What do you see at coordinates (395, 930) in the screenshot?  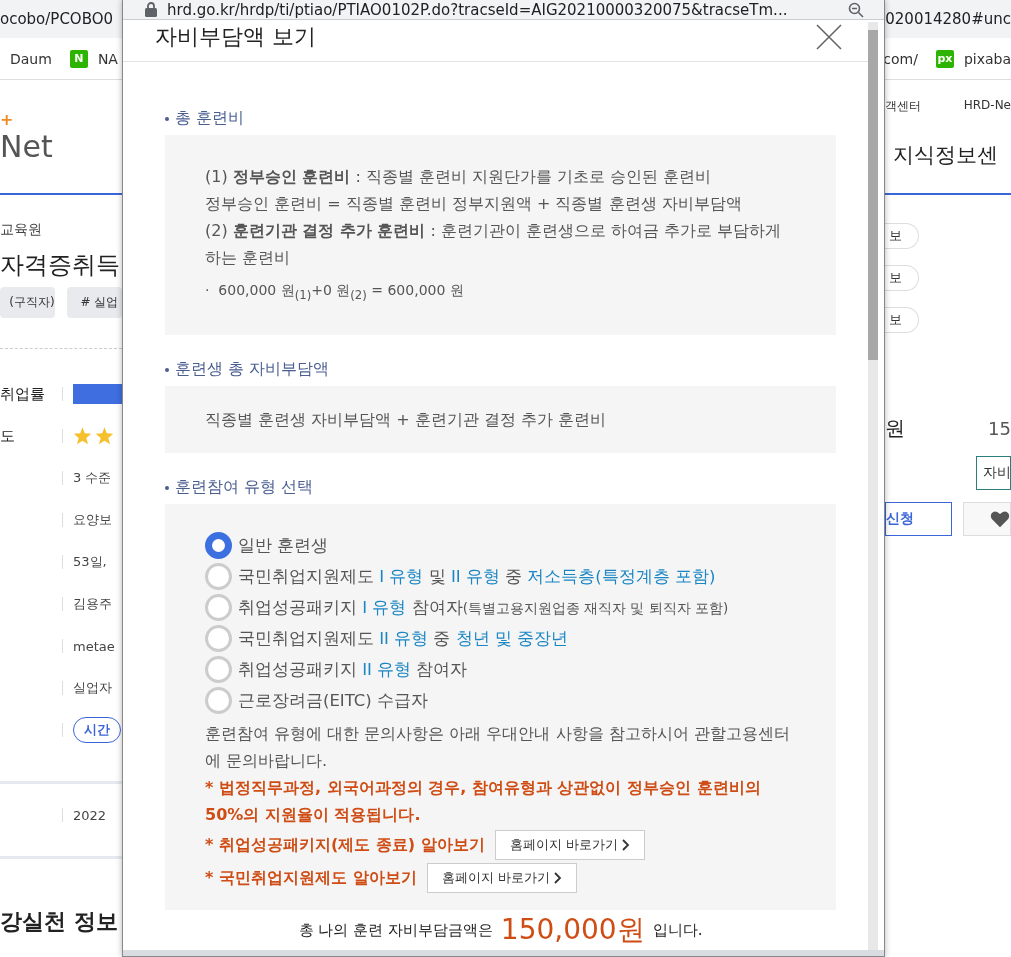 I see `total-label: 총 나의 훈련 자비부담금액은` at bounding box center [395, 930].